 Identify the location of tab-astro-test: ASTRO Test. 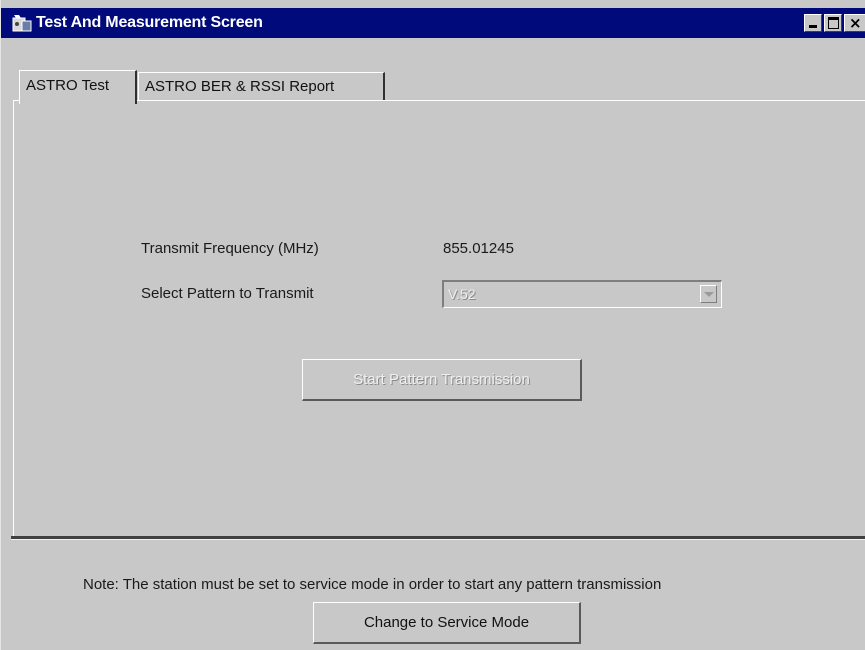
(78, 87).